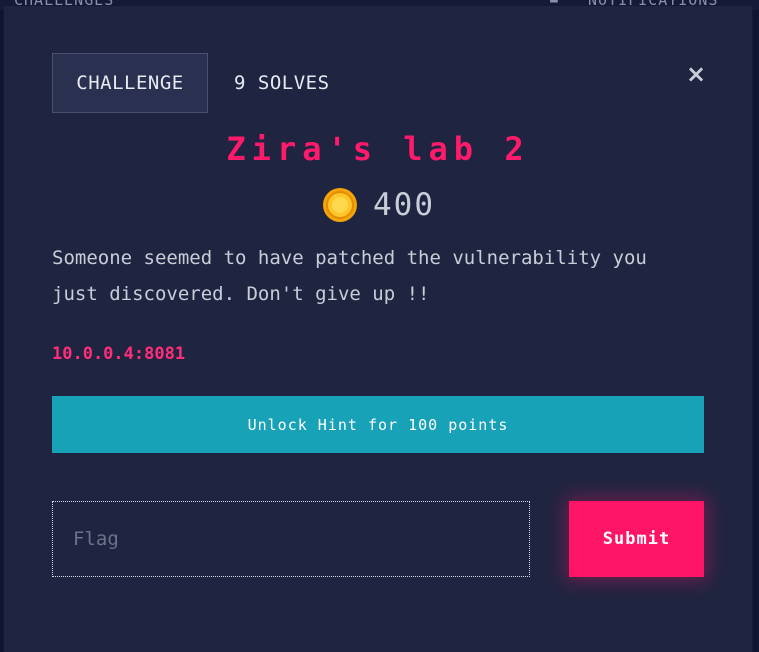 The image size is (759, 652). Describe the element at coordinates (404, 205) in the screenshot. I see `points-value: 400` at that location.